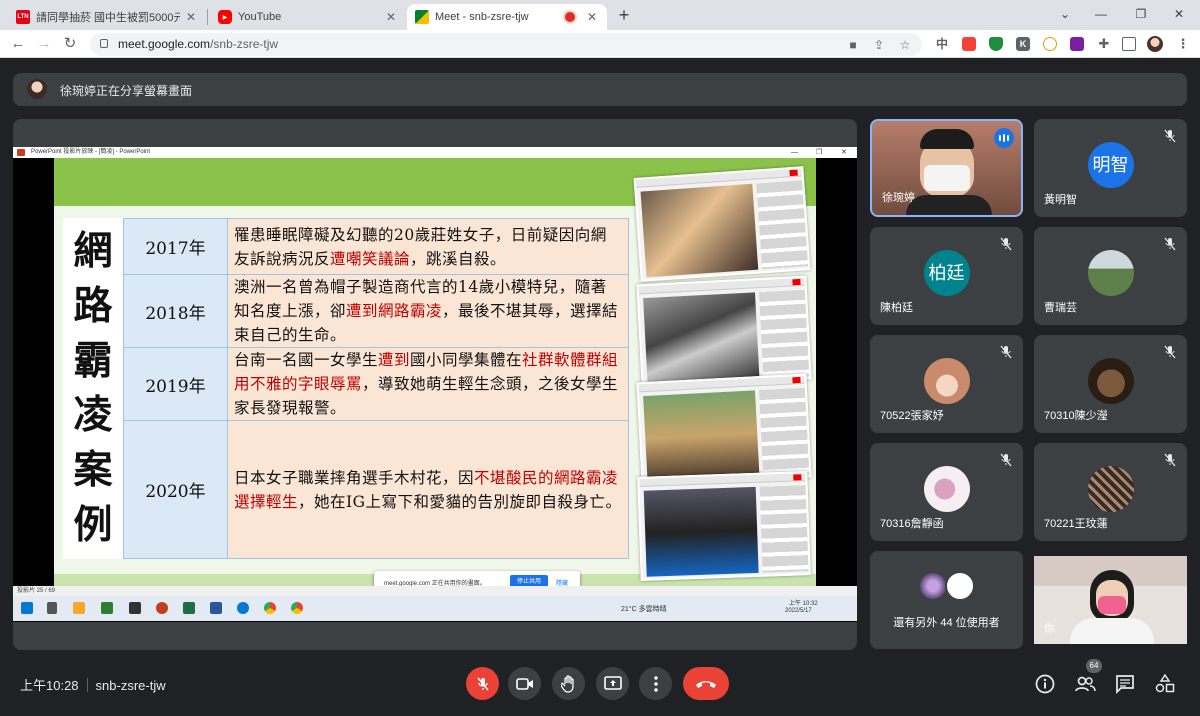  Describe the element at coordinates (435, 591) in the screenshot. I see `ppt-statusbar: 投影片 25 / 69` at that location.